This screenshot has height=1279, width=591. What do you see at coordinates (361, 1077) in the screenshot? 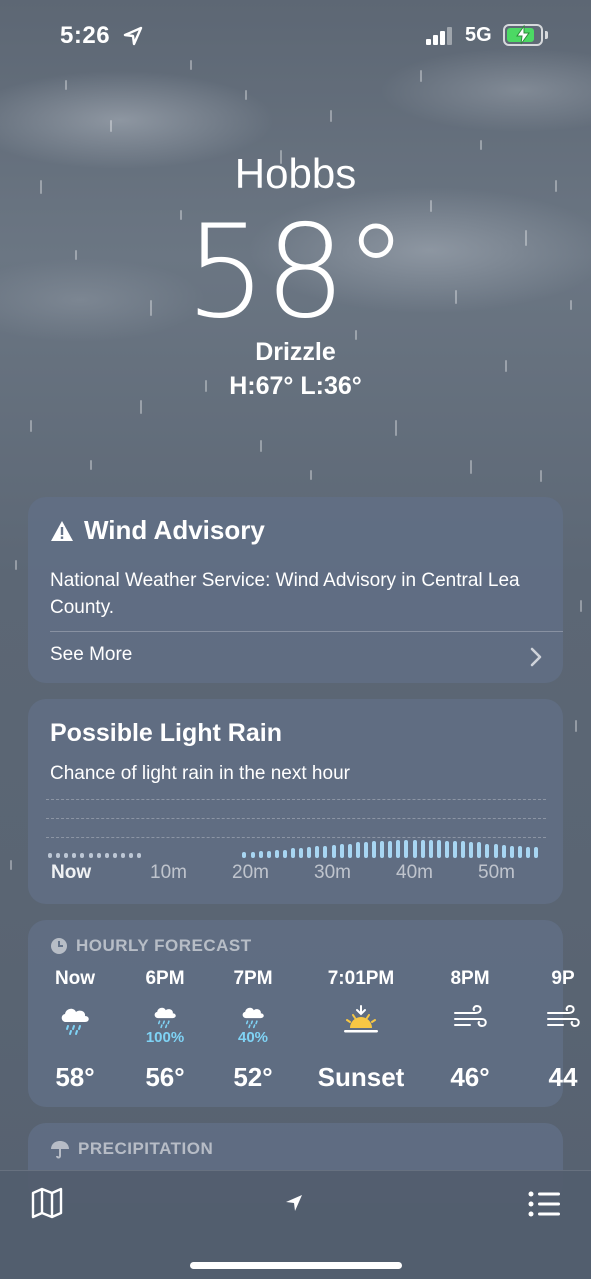
I see `hour-temperature: Sunset` at bounding box center [361, 1077].